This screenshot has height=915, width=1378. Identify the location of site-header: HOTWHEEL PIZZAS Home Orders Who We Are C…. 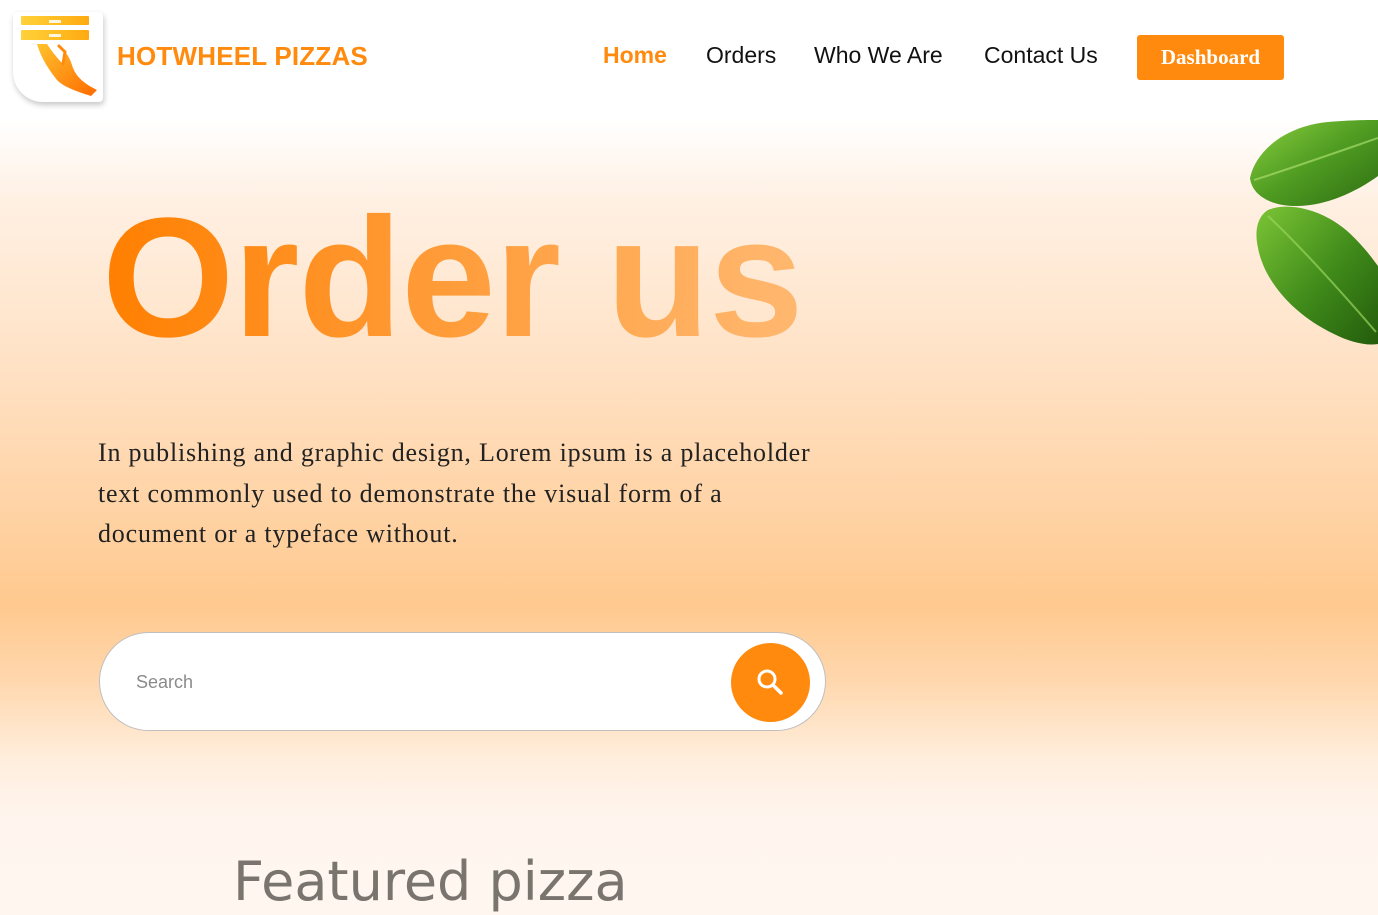
(689, 60).